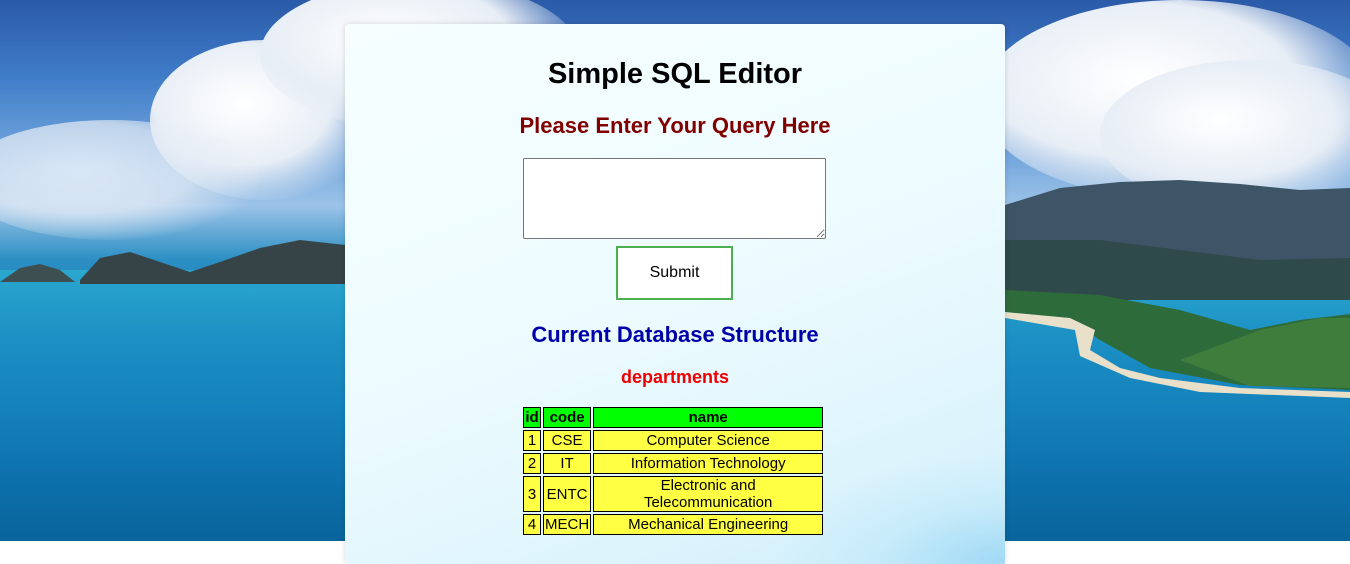 This screenshot has width=1350, height=564. Describe the element at coordinates (567, 440) in the screenshot. I see `cell-code: CSE` at that location.